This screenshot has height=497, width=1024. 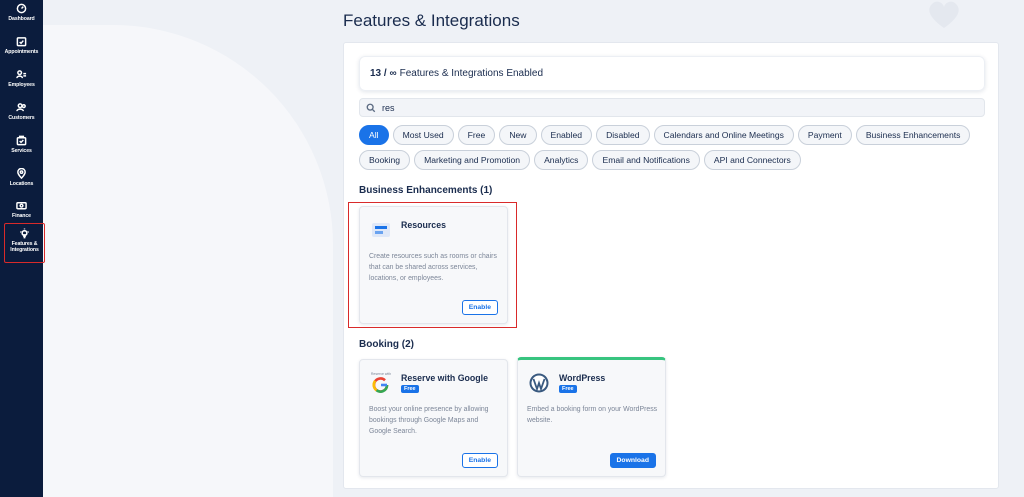 What do you see at coordinates (374, 135) in the screenshot?
I see `filter-chip-all: All` at bounding box center [374, 135].